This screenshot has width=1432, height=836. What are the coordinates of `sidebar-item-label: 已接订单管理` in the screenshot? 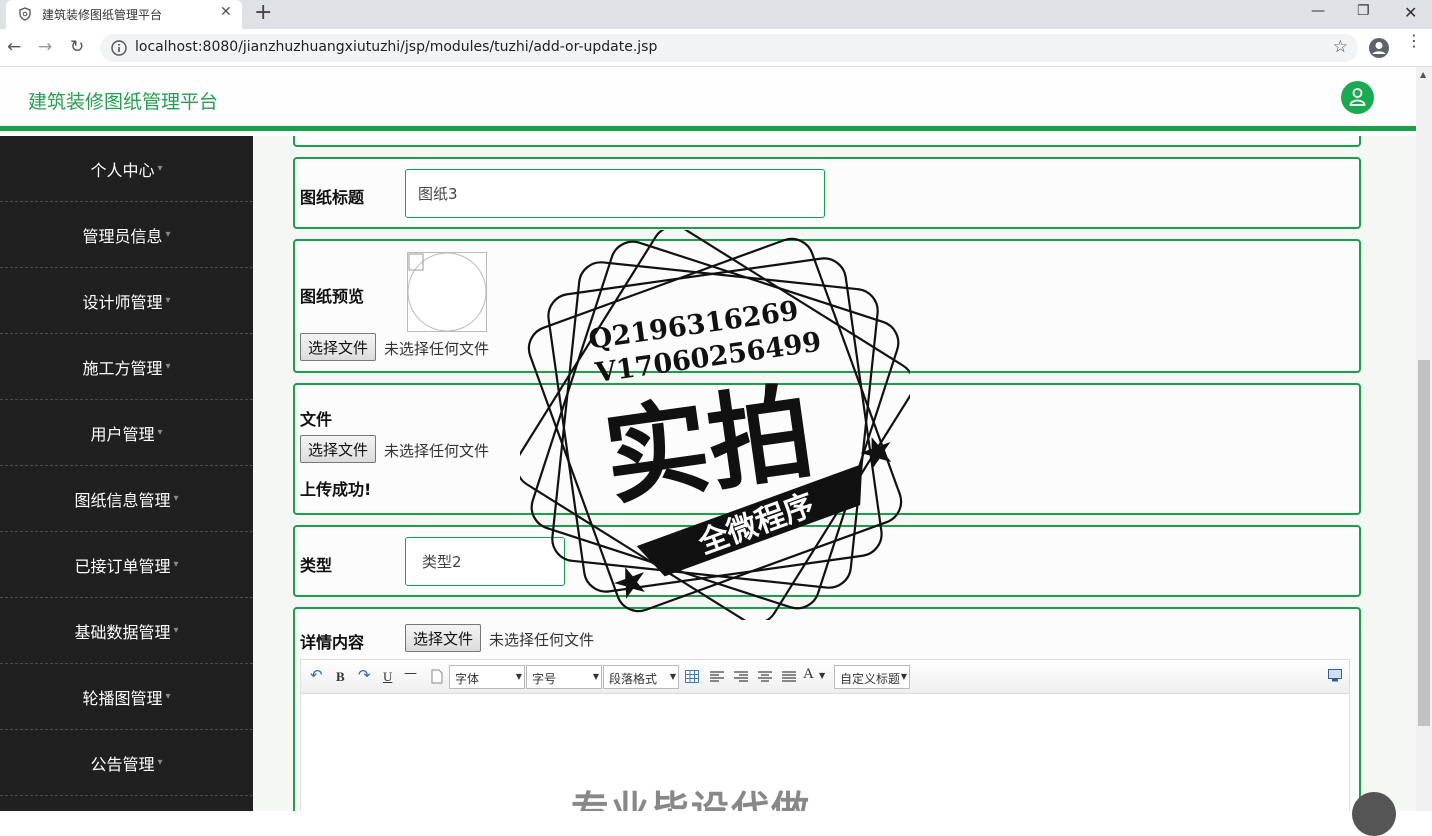 It's located at (122, 566).